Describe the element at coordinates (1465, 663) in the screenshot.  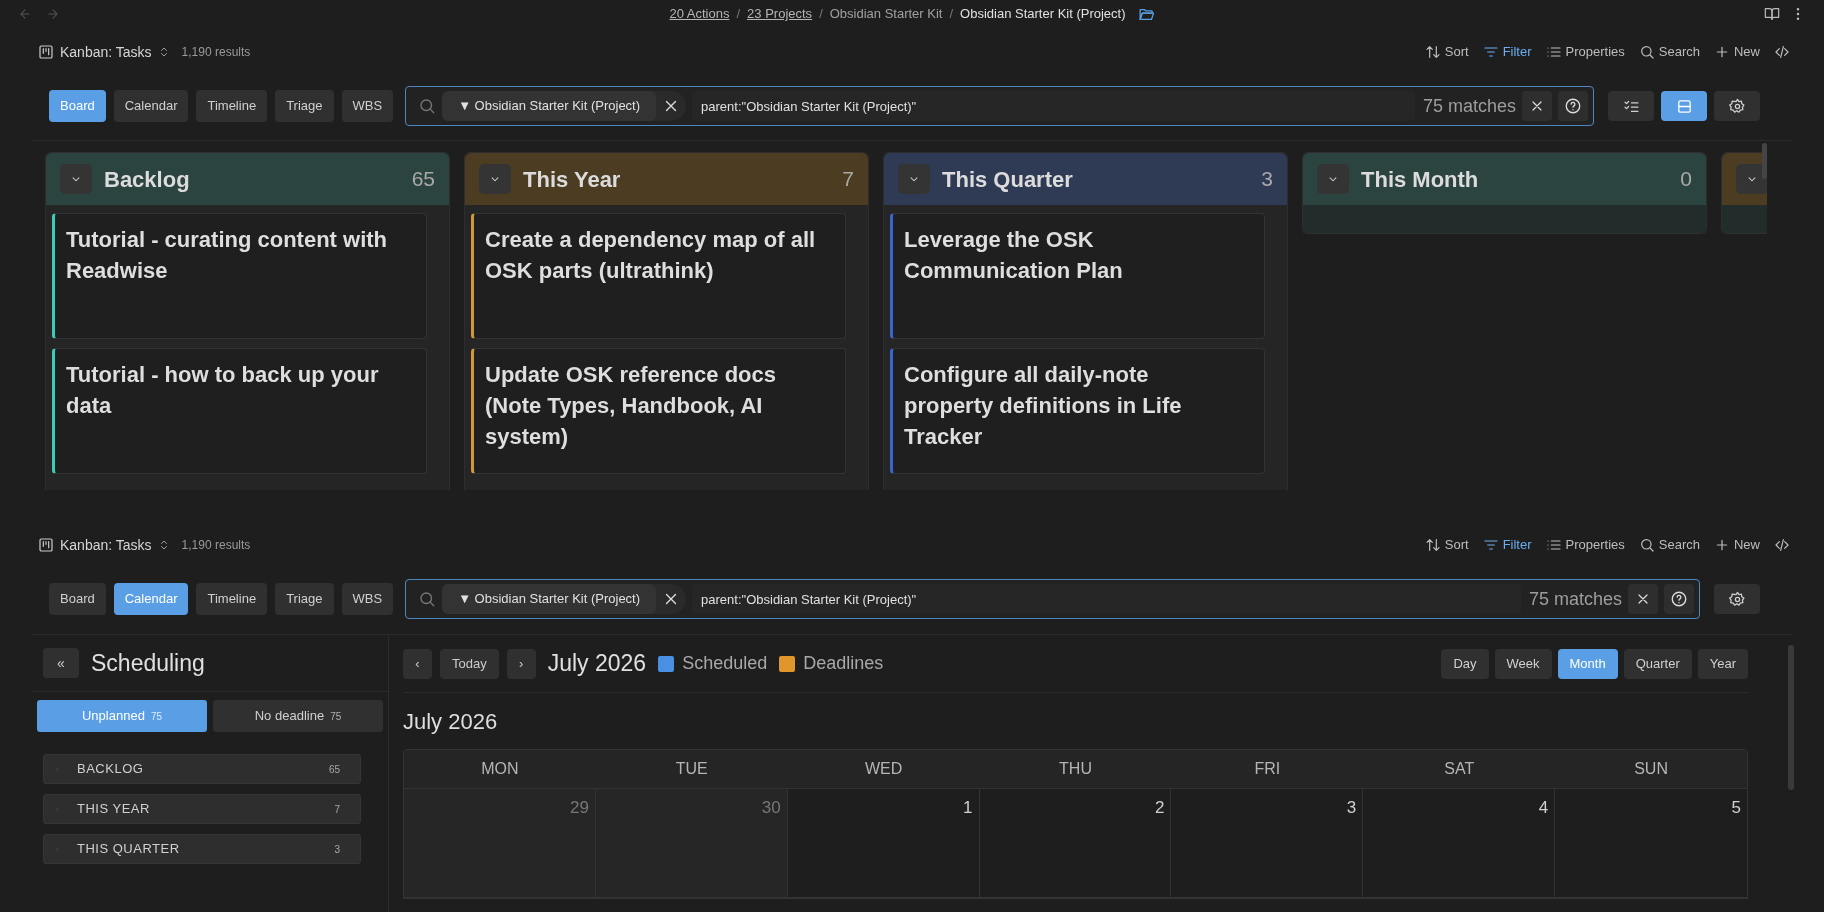
I see `range-tab: Day` at that location.